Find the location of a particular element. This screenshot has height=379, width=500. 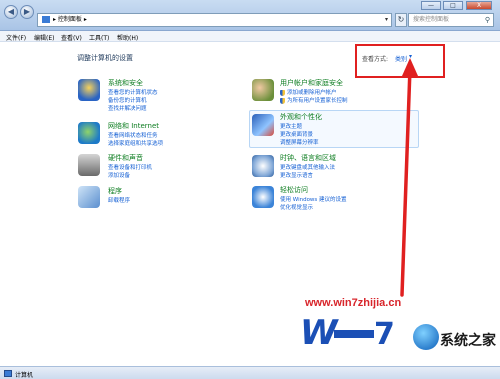

status-bar: 计算机 is located at coordinates (250, 372).